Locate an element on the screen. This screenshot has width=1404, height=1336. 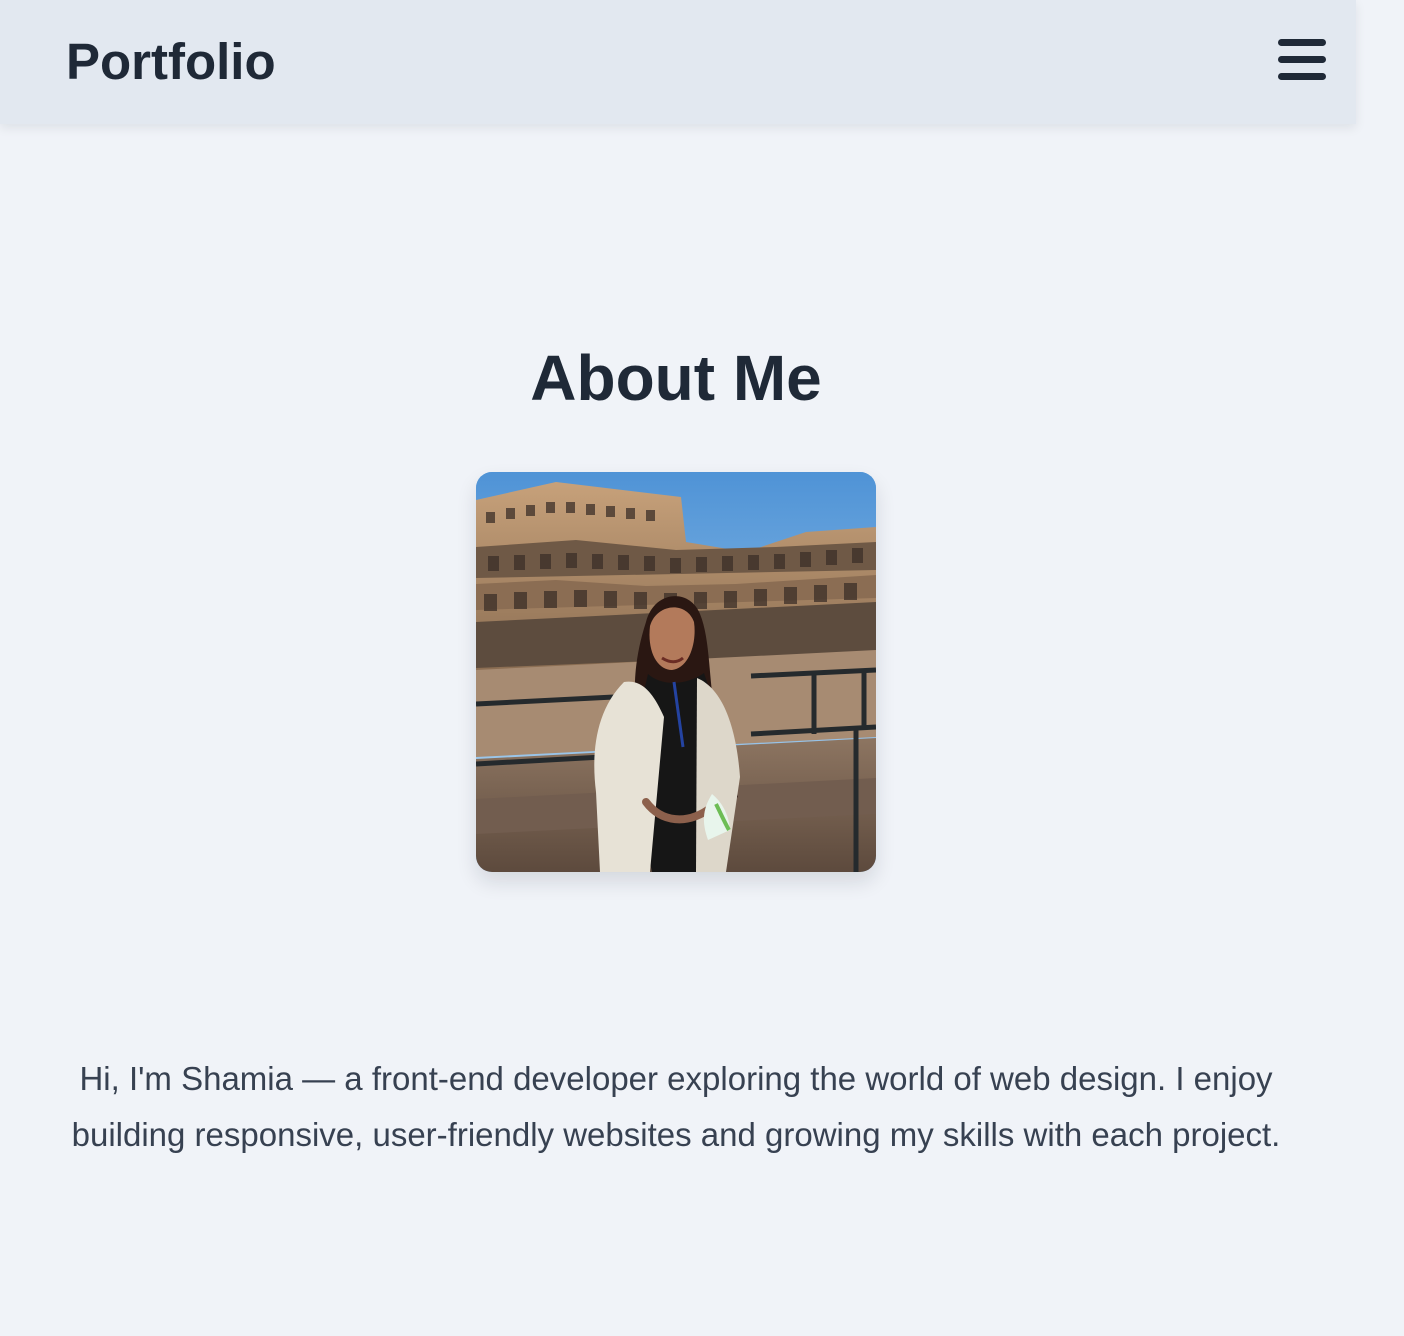
site-header: Portfolio is located at coordinates (678, 62).